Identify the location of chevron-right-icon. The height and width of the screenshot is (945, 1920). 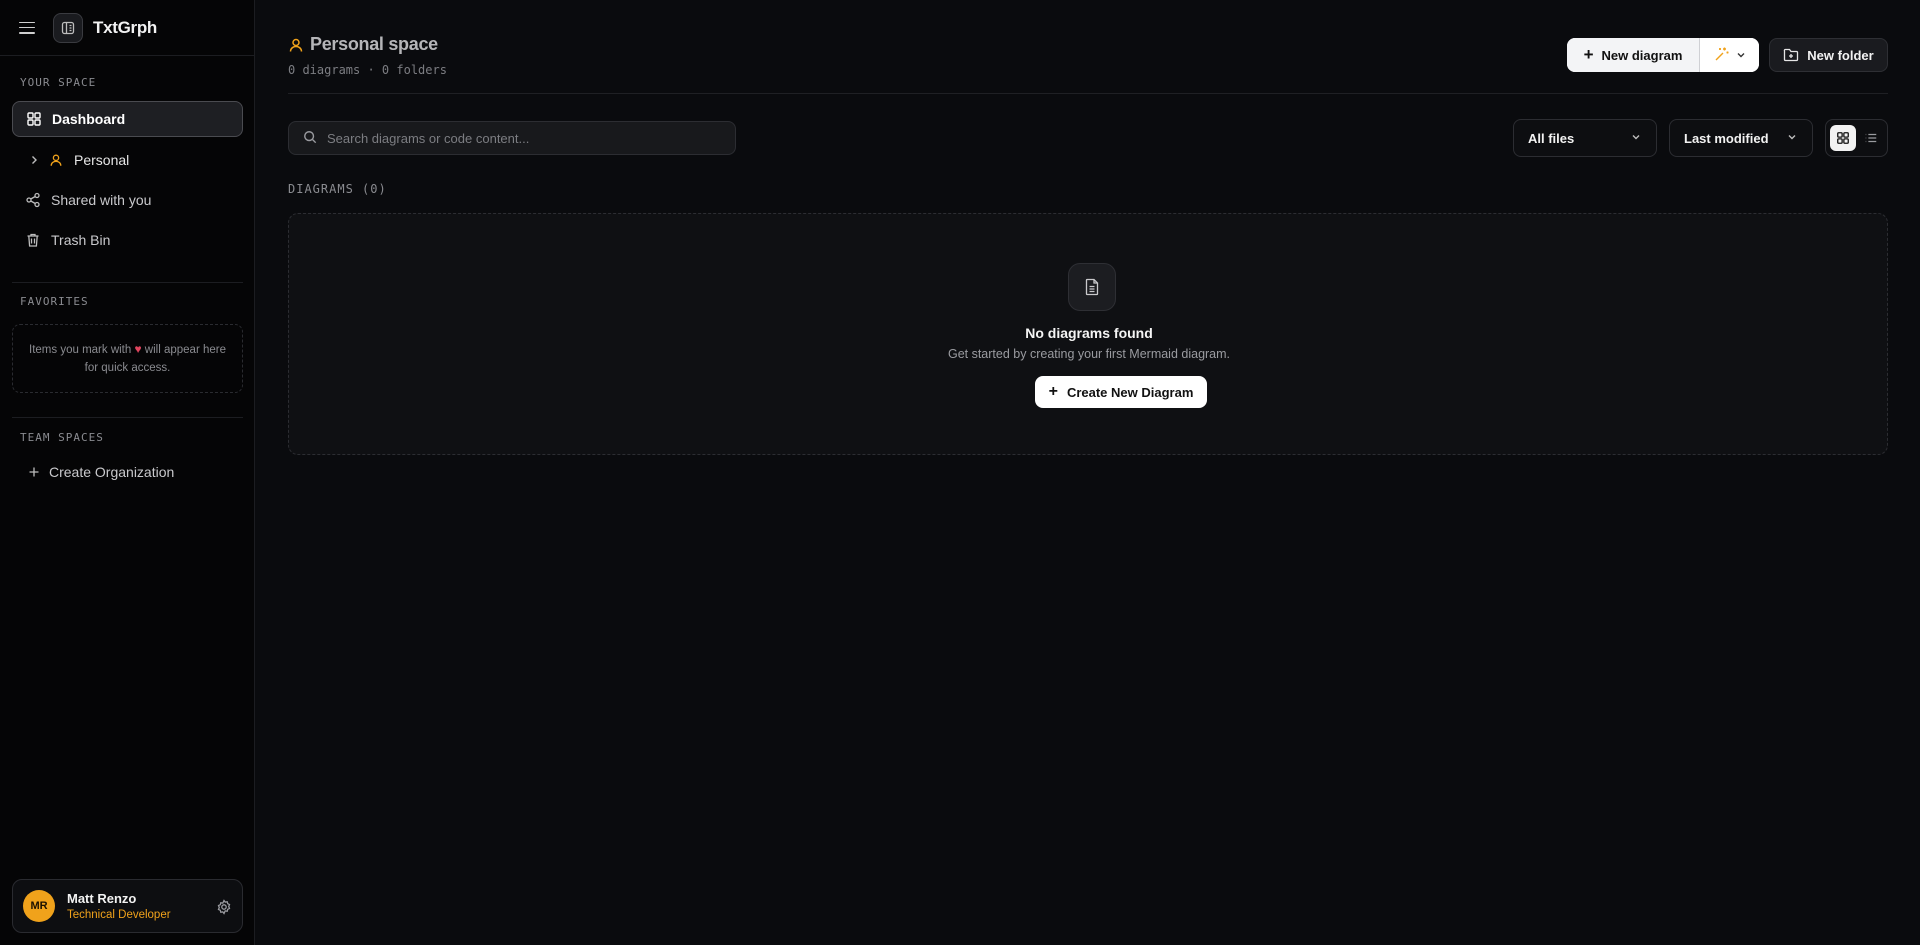
(34, 160).